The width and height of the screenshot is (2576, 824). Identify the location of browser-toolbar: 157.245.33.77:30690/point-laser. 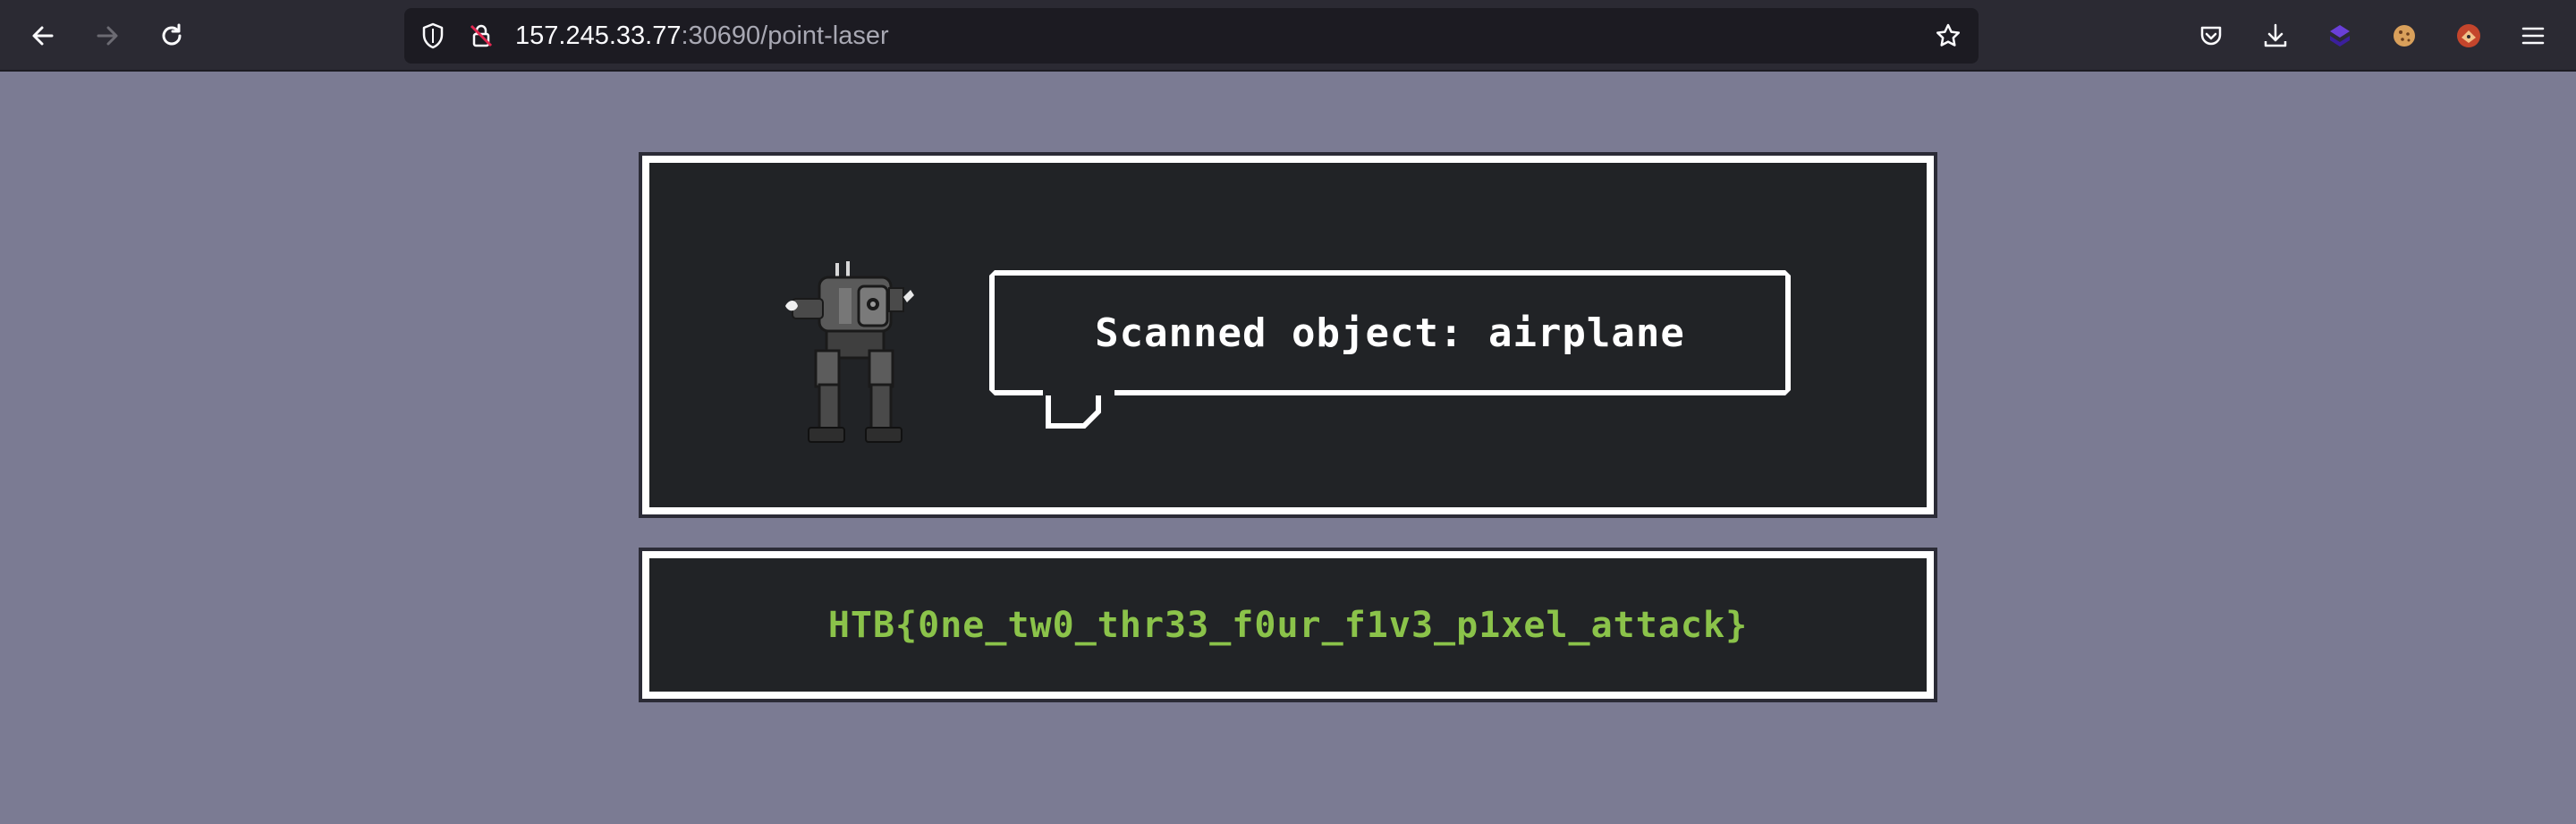
(1288, 36).